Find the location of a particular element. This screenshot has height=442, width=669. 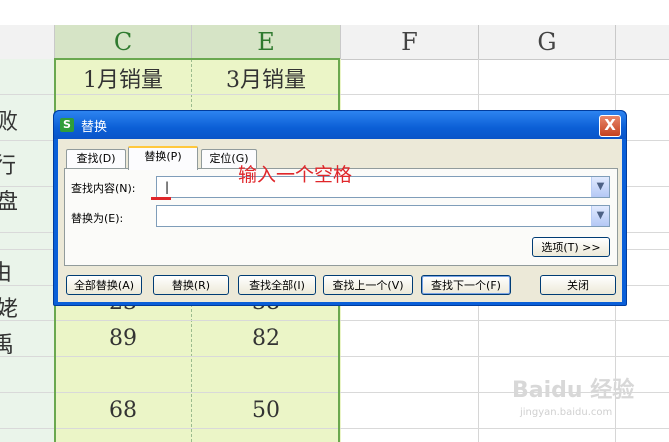

find-label: 查找内容(N): is located at coordinates (103, 188).